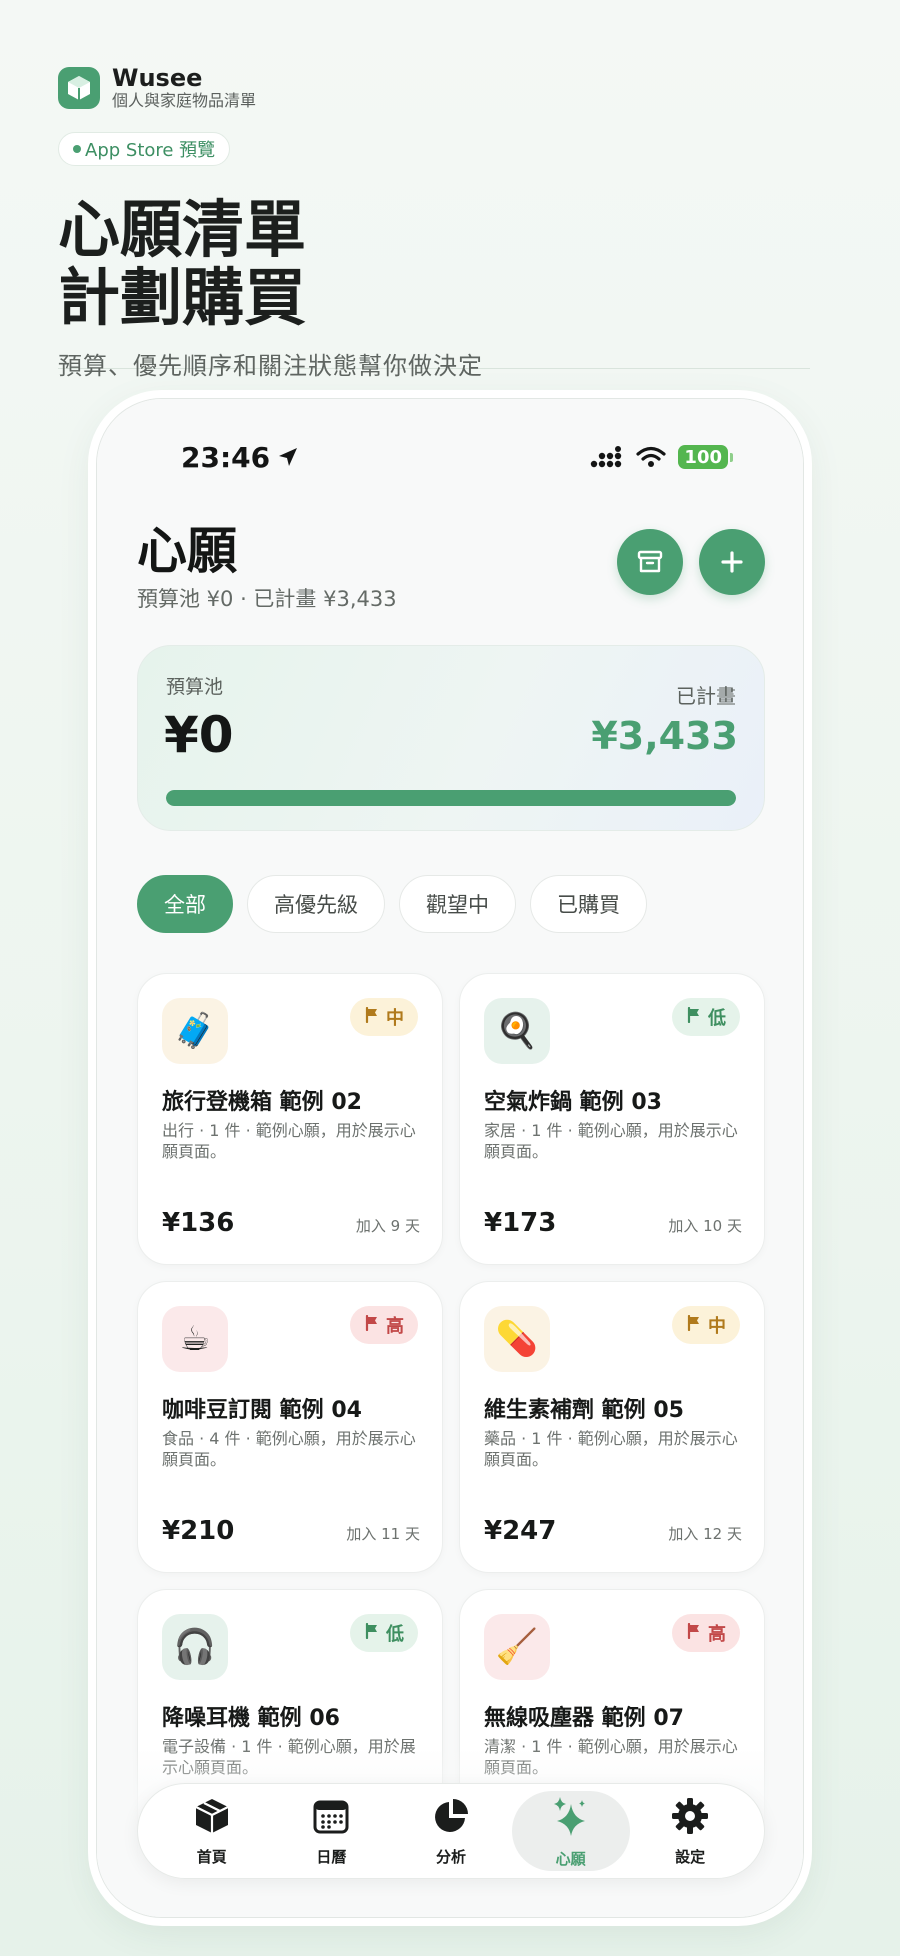 The height and width of the screenshot is (1956, 900). What do you see at coordinates (517, 1647) in the screenshot?
I see `broom-icon: 🧹` at bounding box center [517, 1647].